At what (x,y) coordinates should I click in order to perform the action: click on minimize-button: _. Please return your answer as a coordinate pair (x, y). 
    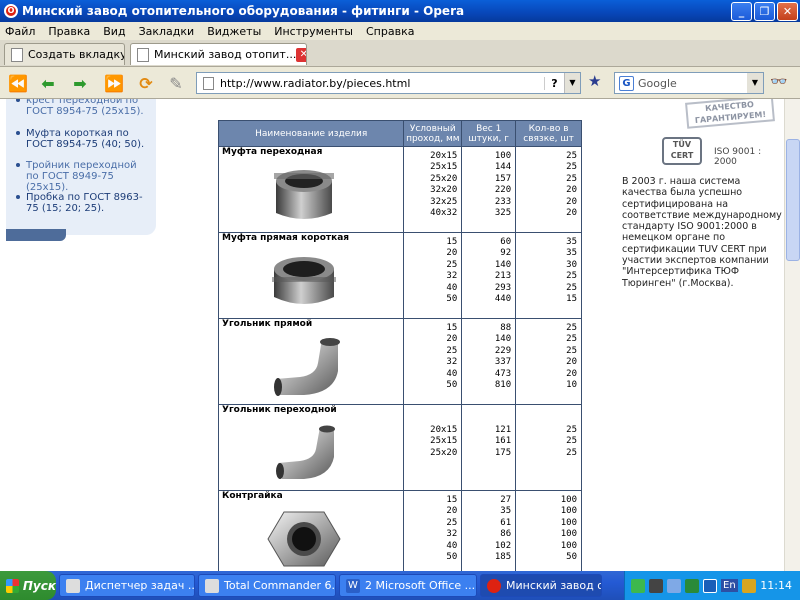
    Looking at the image, I should click on (741, 11).